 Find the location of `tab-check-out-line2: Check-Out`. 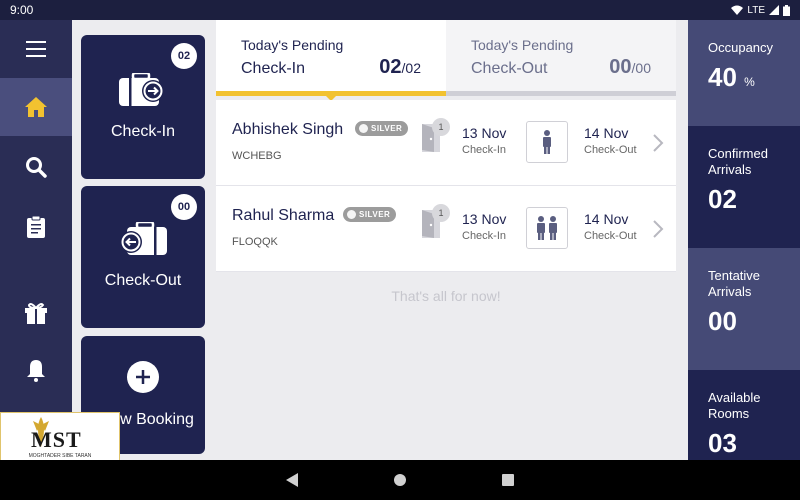

tab-check-out-line2: Check-Out is located at coordinates (509, 68).